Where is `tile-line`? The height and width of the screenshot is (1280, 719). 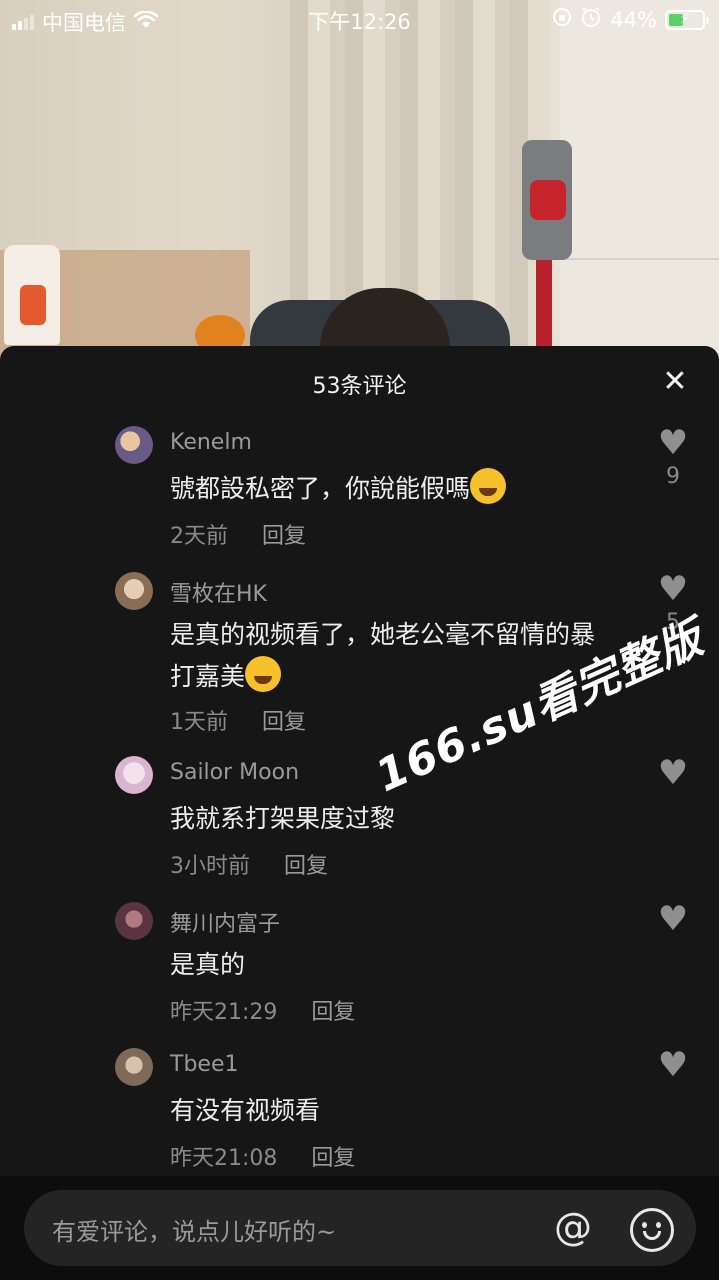
tile-line is located at coordinates (639, 259).